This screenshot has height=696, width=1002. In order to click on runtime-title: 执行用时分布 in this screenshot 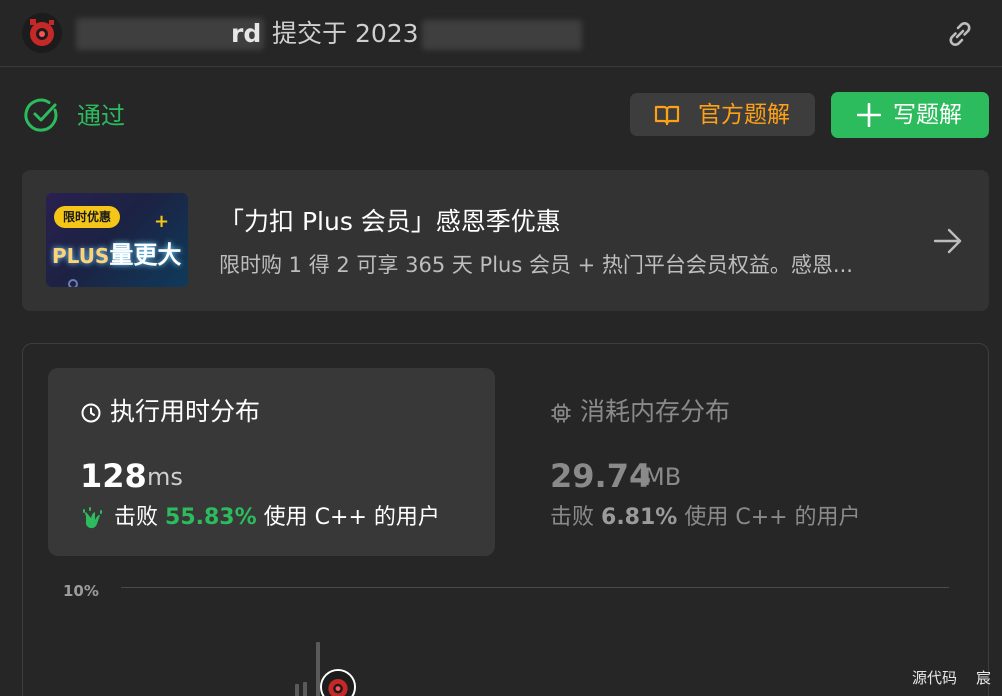, I will do `click(185, 411)`.